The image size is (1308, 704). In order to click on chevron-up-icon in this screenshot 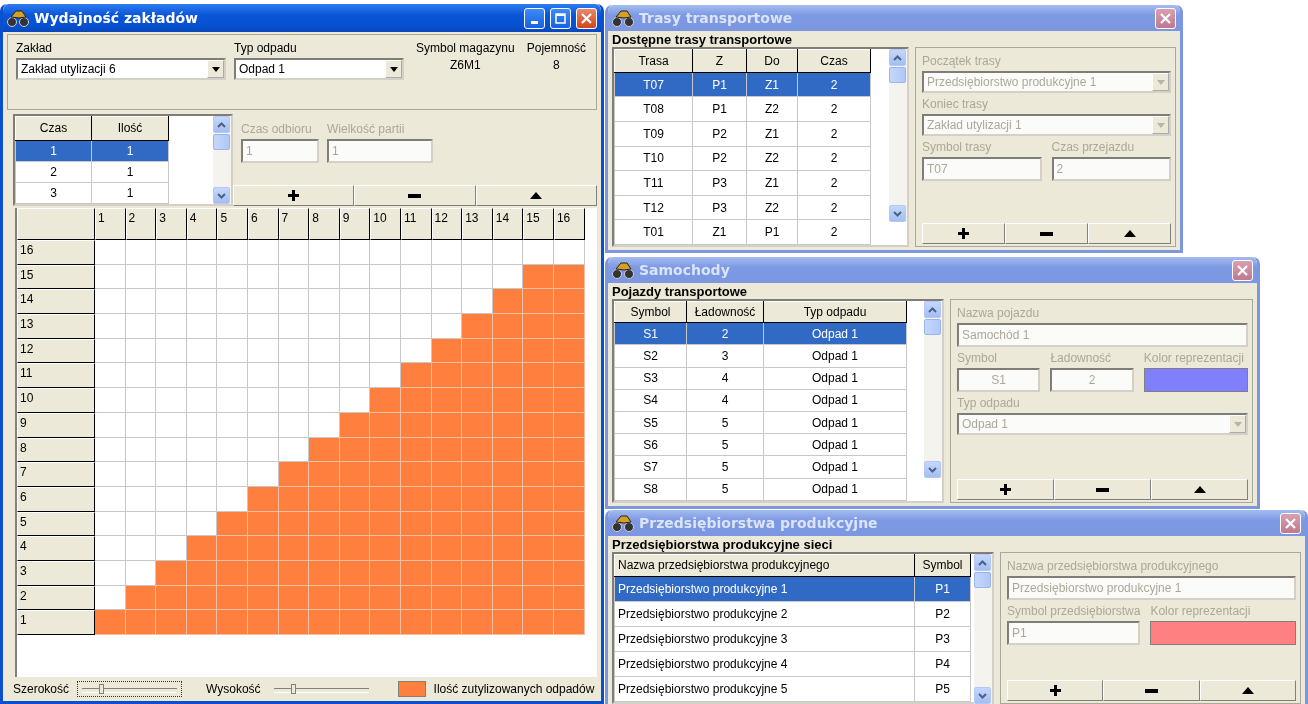, I will do `click(221, 124)`.